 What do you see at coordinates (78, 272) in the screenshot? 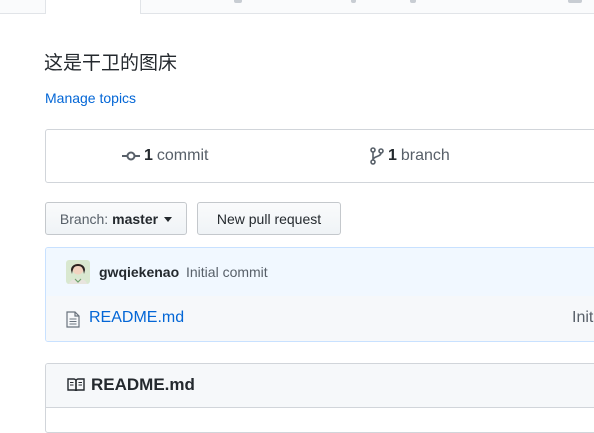
I see `avatar` at bounding box center [78, 272].